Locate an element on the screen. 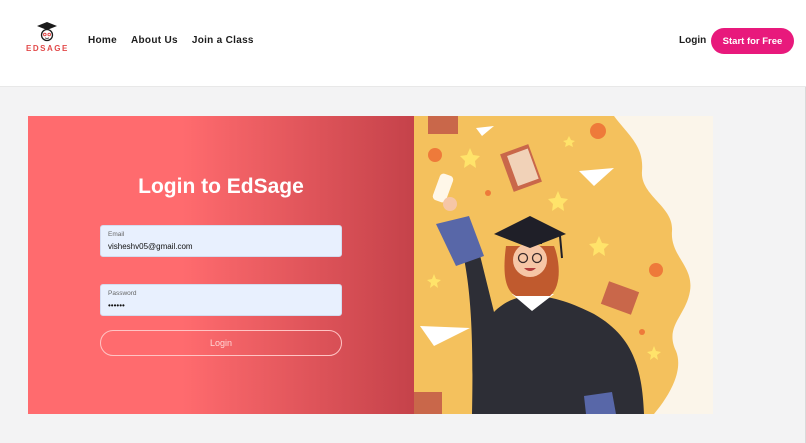 This screenshot has width=806, height=443. graduation-cap-icon is located at coordinates (47, 32).